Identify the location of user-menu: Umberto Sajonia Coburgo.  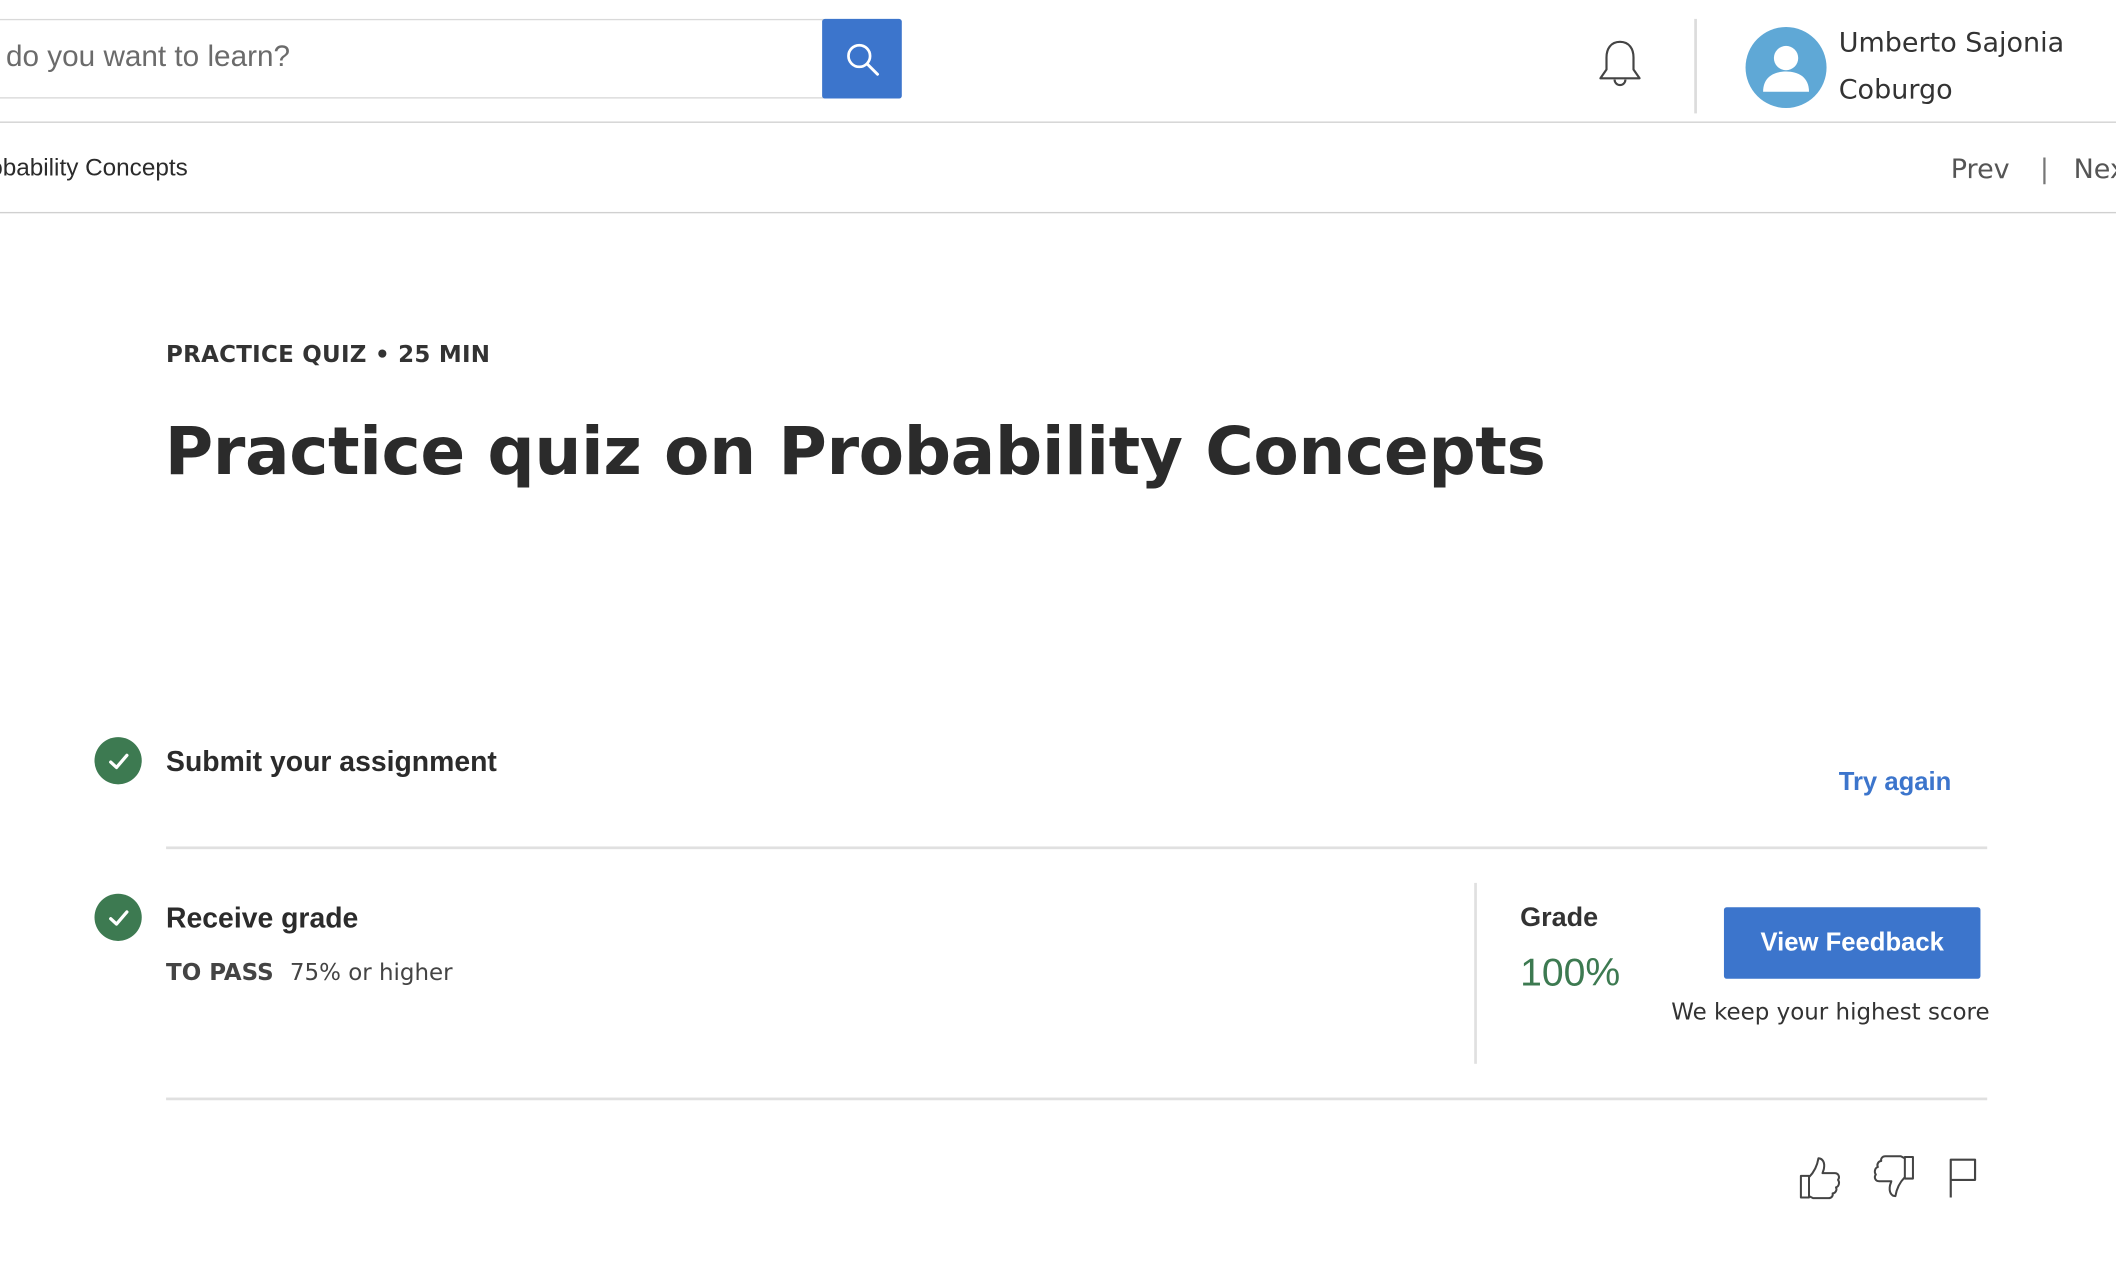
(1974, 66).